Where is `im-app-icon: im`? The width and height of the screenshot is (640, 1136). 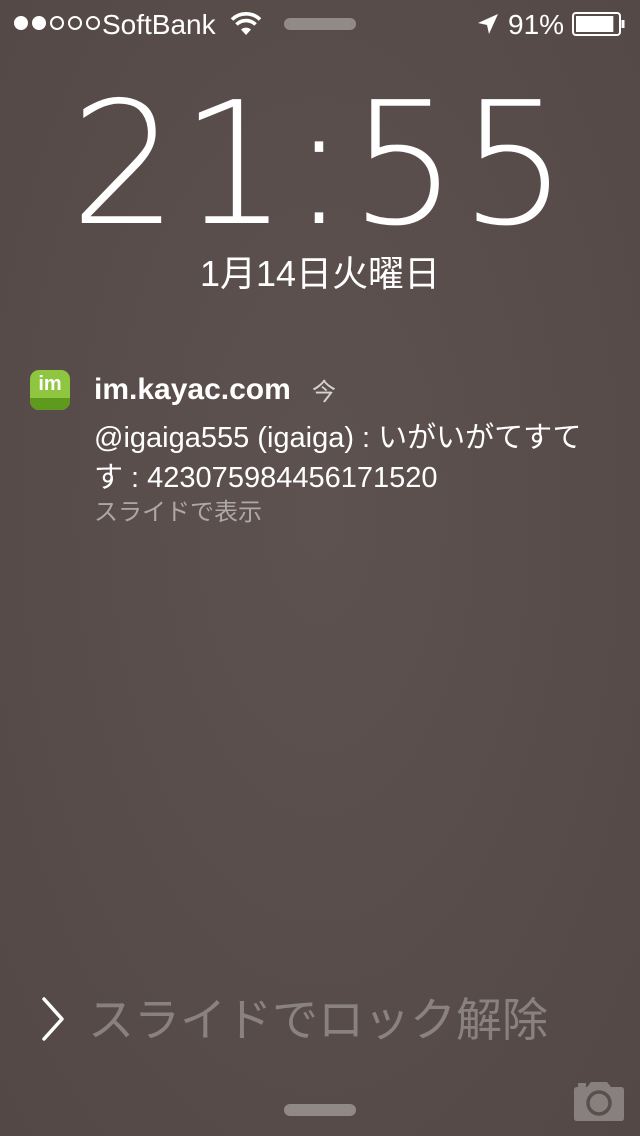
im-app-icon: im is located at coordinates (50, 390).